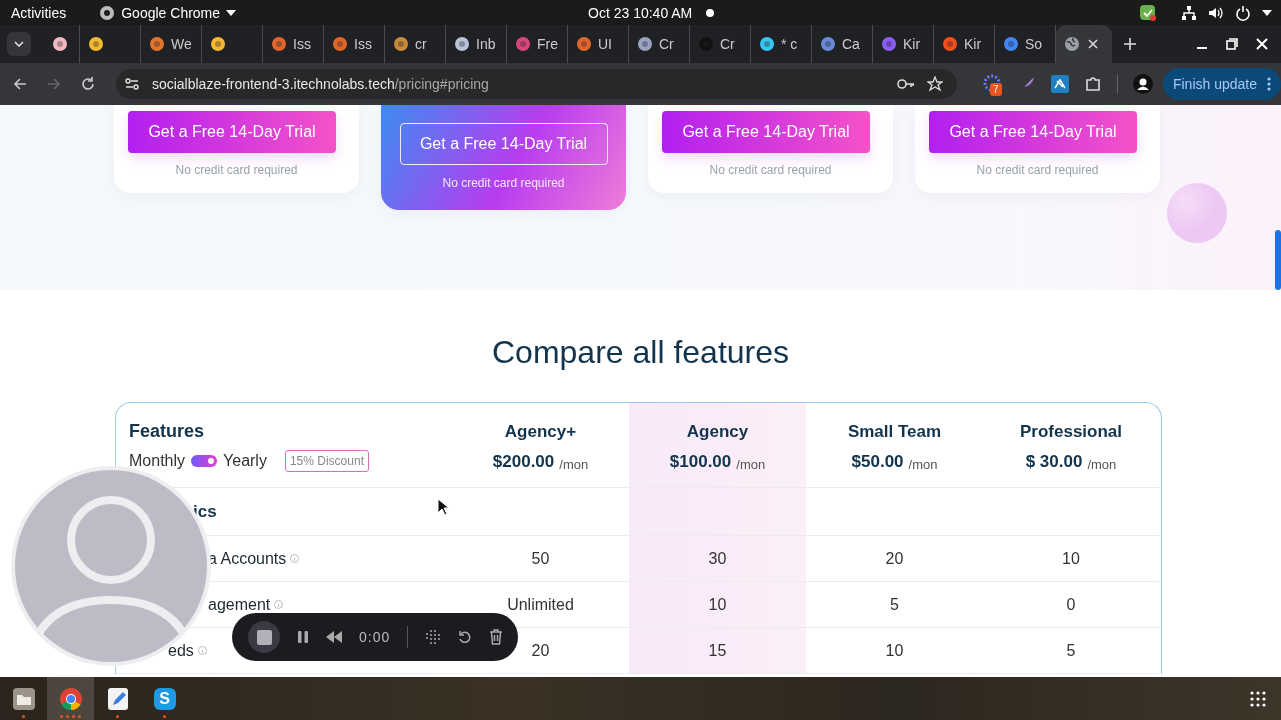 The image size is (1281, 720). Describe the element at coordinates (167, 431) in the screenshot. I see `column-header: Features` at that location.